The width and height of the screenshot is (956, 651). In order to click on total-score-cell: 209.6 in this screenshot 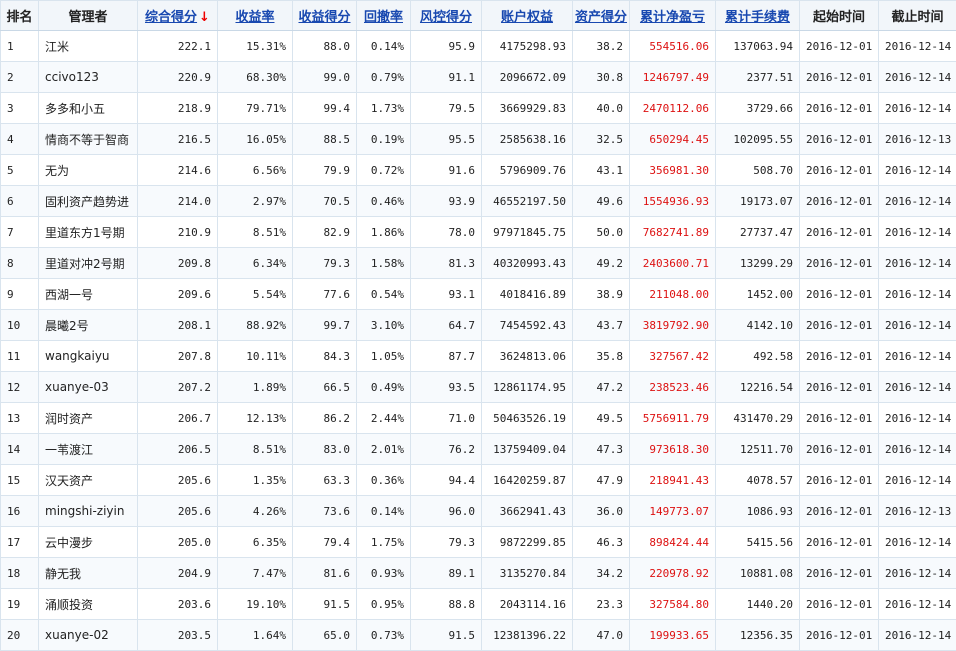, I will do `click(178, 294)`.